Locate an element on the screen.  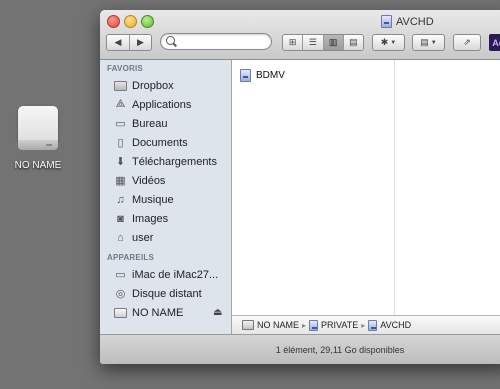
column-divider is located at coordinates (394, 191).